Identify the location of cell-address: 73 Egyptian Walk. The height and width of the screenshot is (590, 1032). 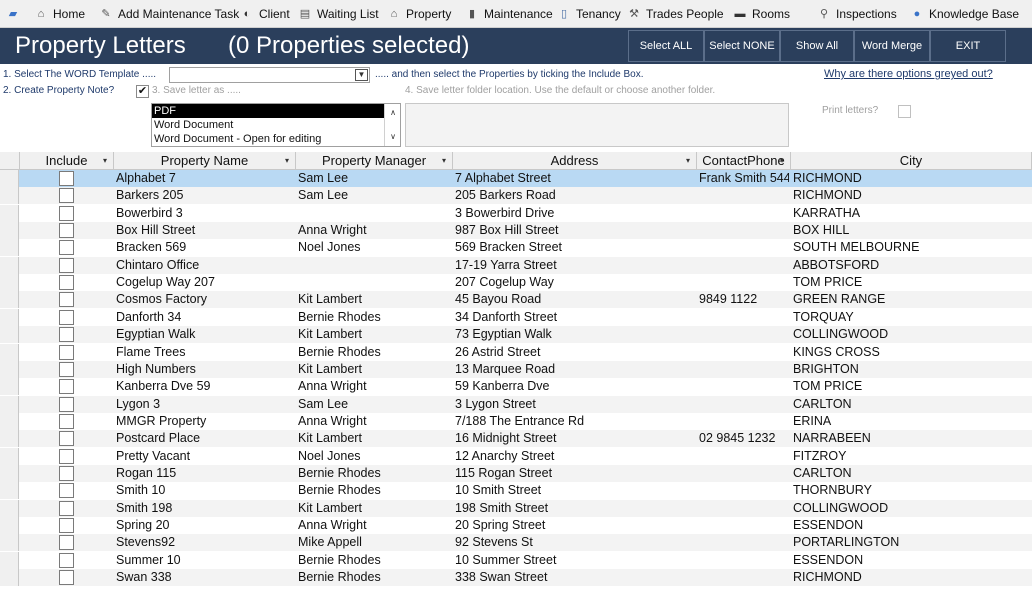
(575, 334).